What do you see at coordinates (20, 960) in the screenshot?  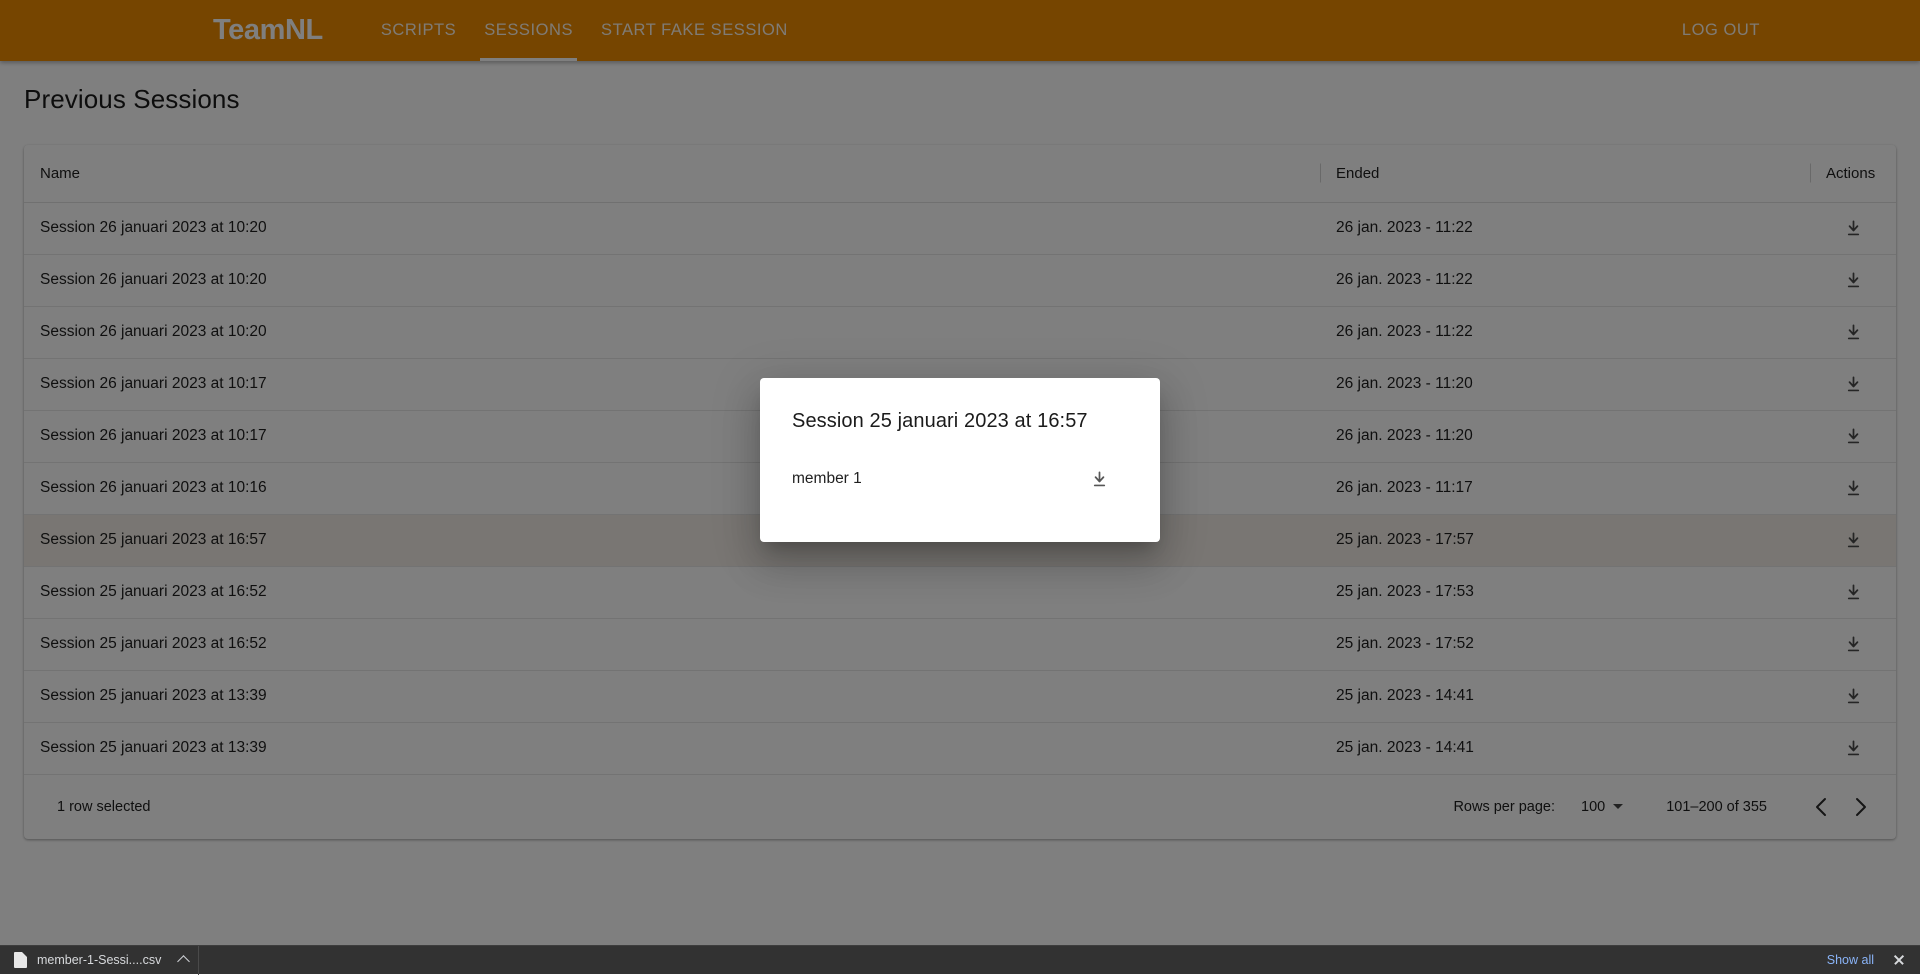 I see `file-icon` at bounding box center [20, 960].